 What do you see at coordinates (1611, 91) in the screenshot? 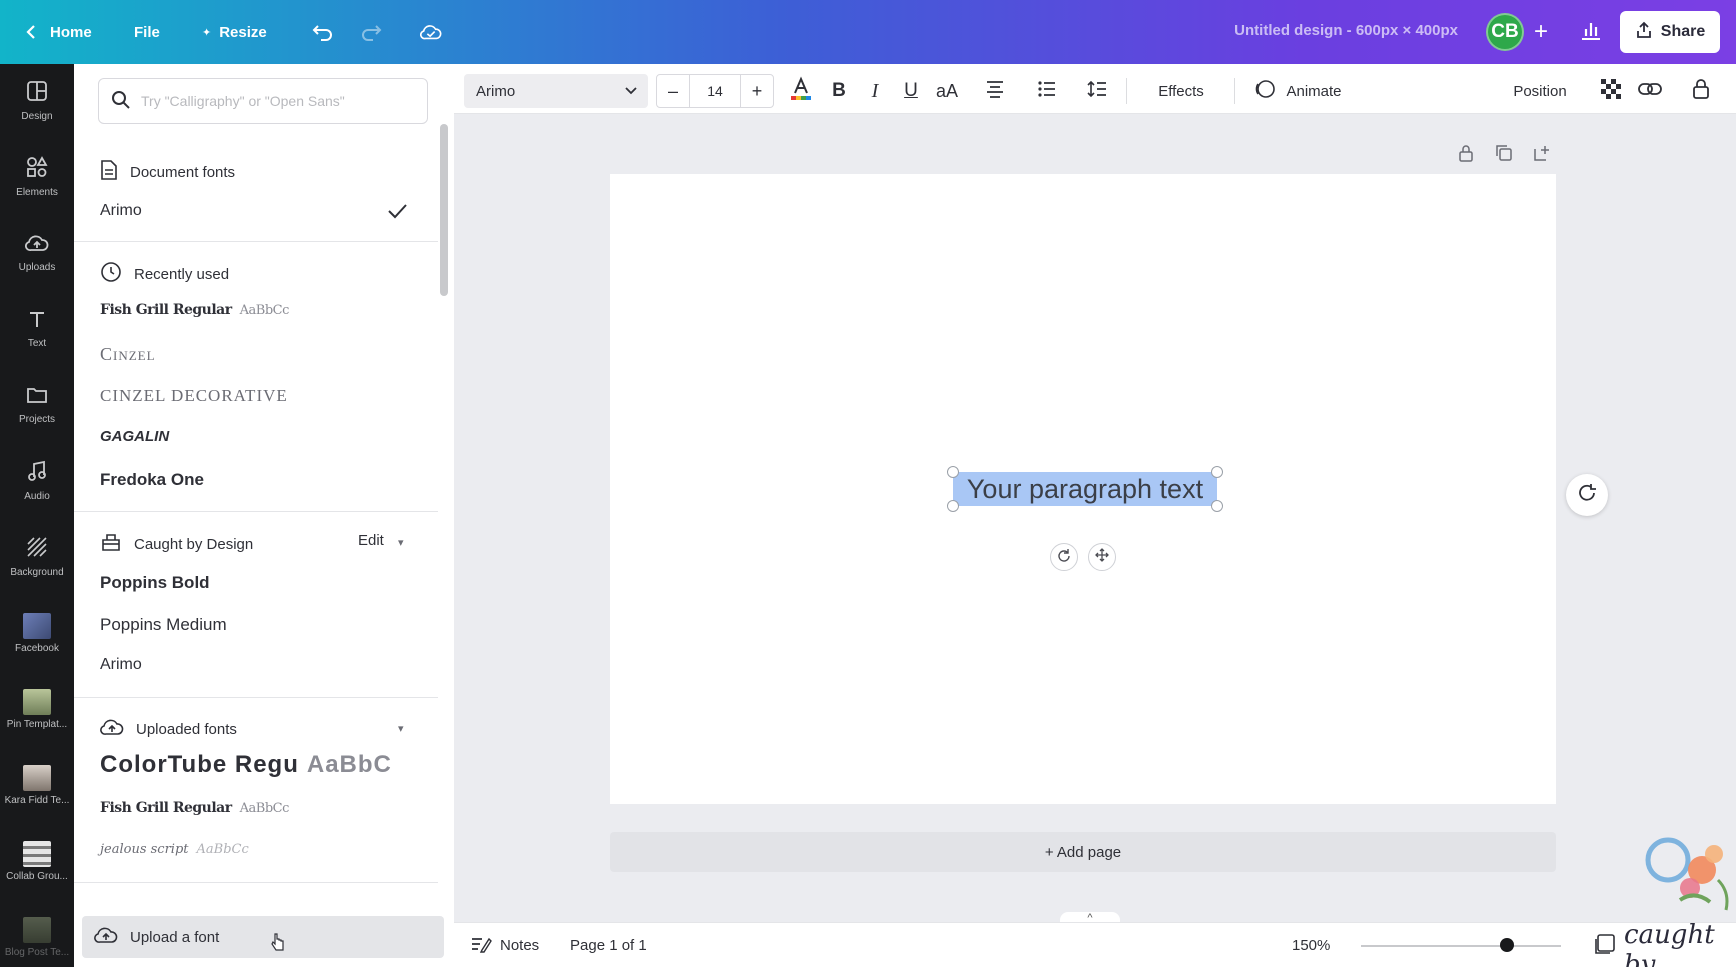
I see `transparency-button` at bounding box center [1611, 91].